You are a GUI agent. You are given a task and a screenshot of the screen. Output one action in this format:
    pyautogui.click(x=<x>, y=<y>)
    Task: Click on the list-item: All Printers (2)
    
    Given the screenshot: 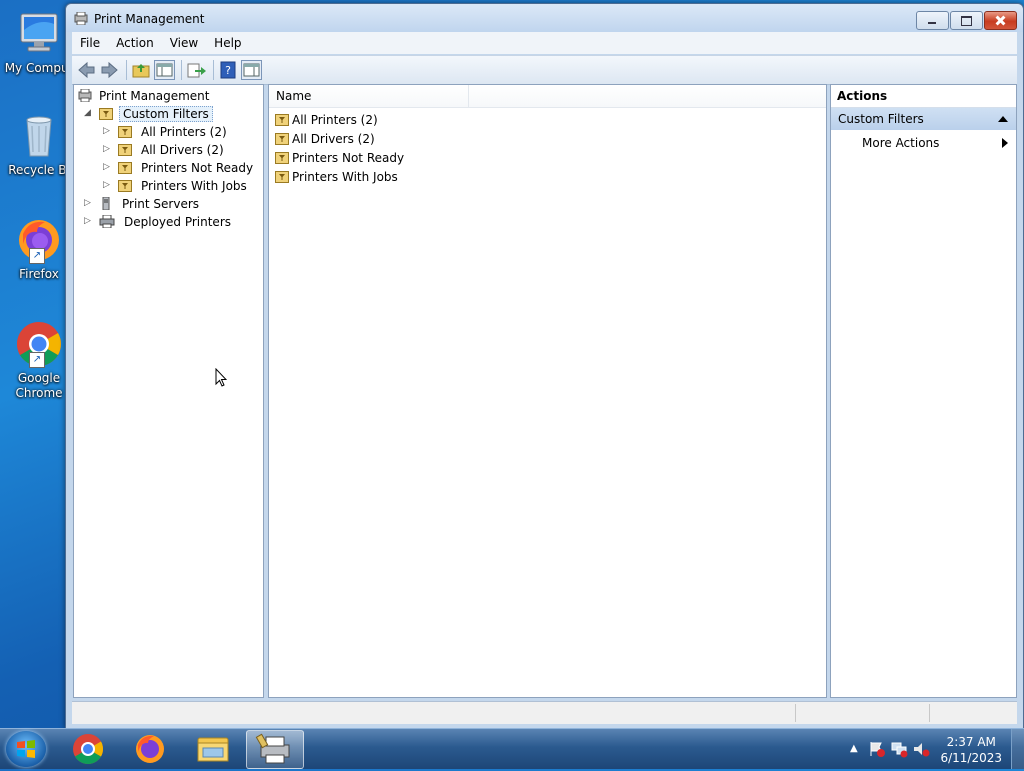 What is the action you would take?
    pyautogui.click(x=326, y=119)
    